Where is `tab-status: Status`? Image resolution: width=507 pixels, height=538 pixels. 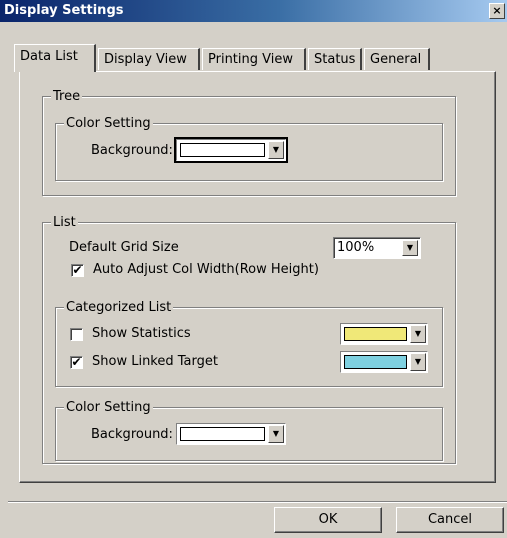
tab-status: Status is located at coordinates (335, 59).